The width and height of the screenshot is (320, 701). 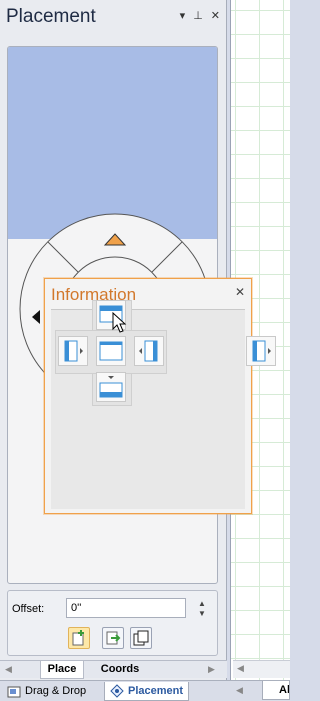 I want to click on tab-coords: Coords, so click(x=120, y=670).